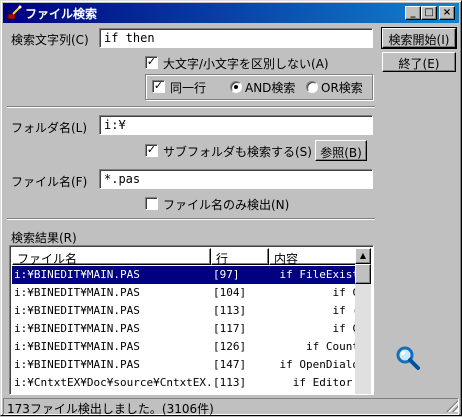 The image size is (462, 417). I want to click on table-row: i:¥BINEDIT¥MAIN.PAS [113] if (, so click(185, 311).